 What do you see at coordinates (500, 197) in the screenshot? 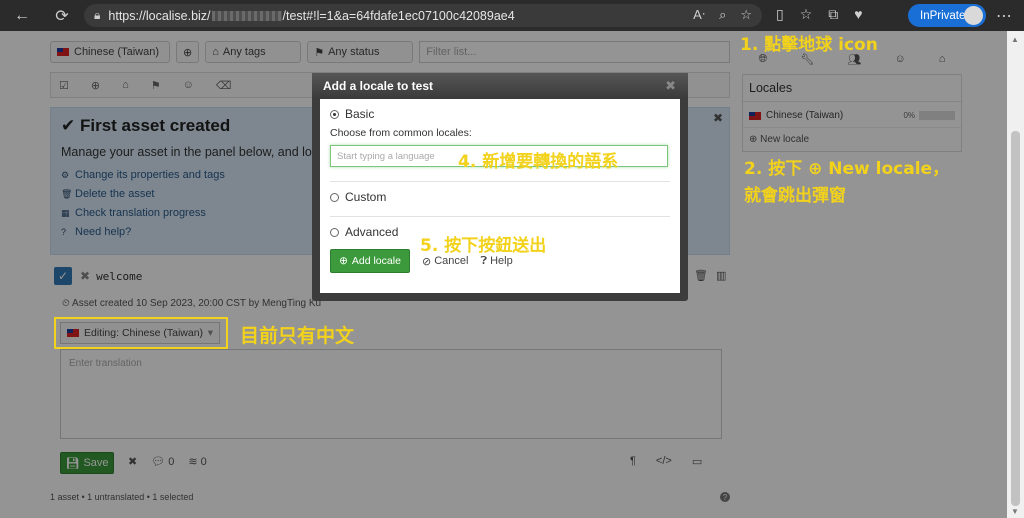
I see `custom-radio-option: Custom` at bounding box center [500, 197].